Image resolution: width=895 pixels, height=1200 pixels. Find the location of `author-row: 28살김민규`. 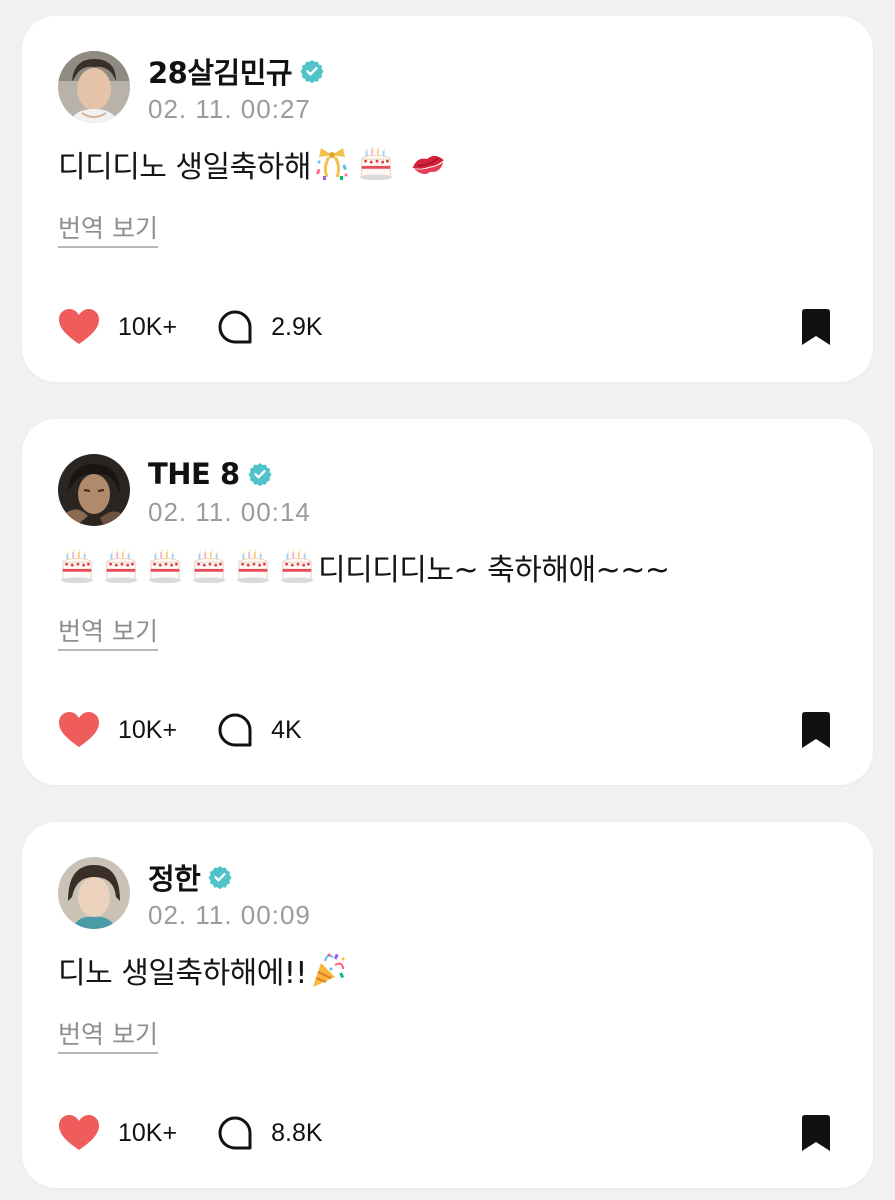

author-row: 28살김민규 is located at coordinates (236, 71).